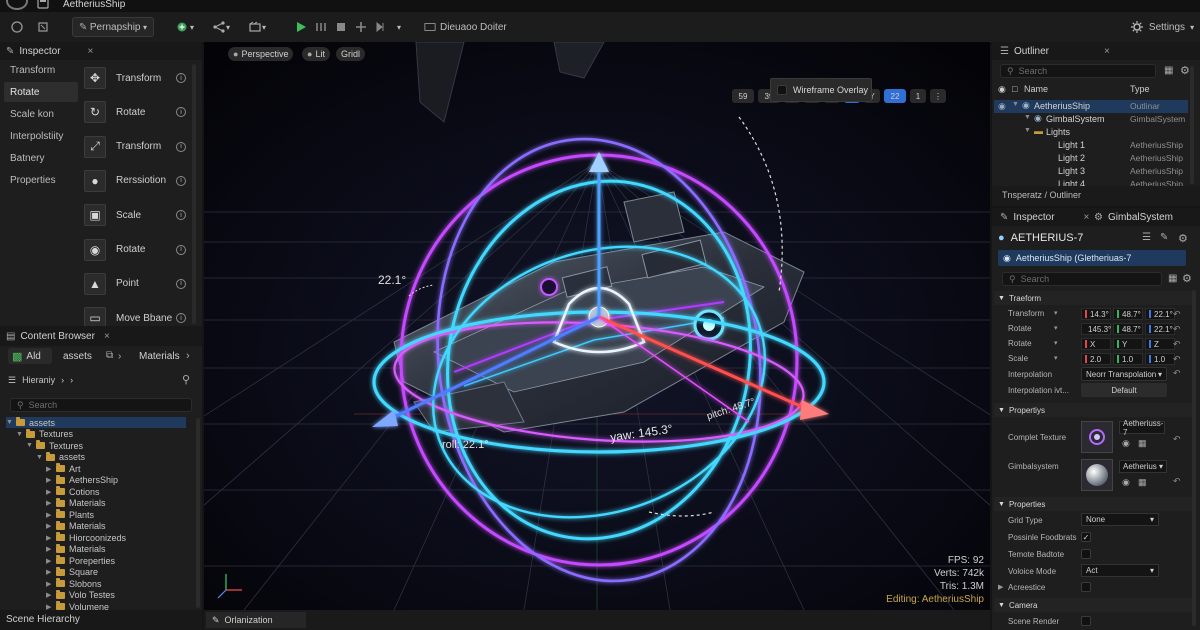 The height and width of the screenshot is (630, 1200). I want to click on hierarchy-label: Hieraniy, so click(38, 380).